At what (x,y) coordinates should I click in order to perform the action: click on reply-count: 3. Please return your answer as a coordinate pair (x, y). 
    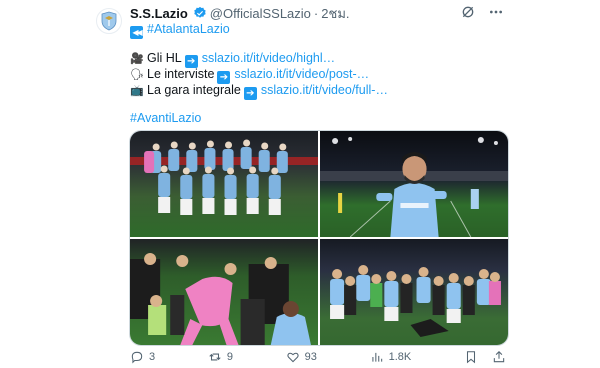
    Looking at the image, I should click on (152, 357).